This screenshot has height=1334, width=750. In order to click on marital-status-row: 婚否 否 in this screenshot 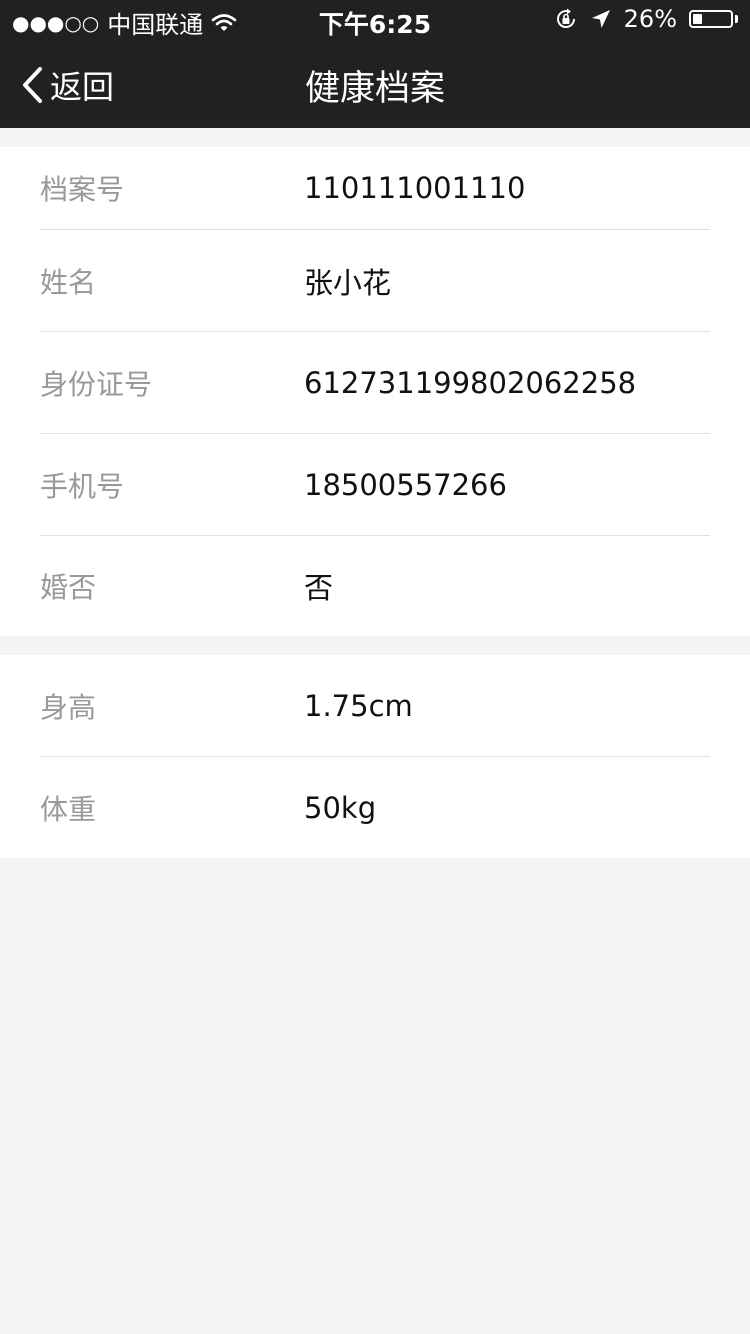, I will do `click(375, 586)`.